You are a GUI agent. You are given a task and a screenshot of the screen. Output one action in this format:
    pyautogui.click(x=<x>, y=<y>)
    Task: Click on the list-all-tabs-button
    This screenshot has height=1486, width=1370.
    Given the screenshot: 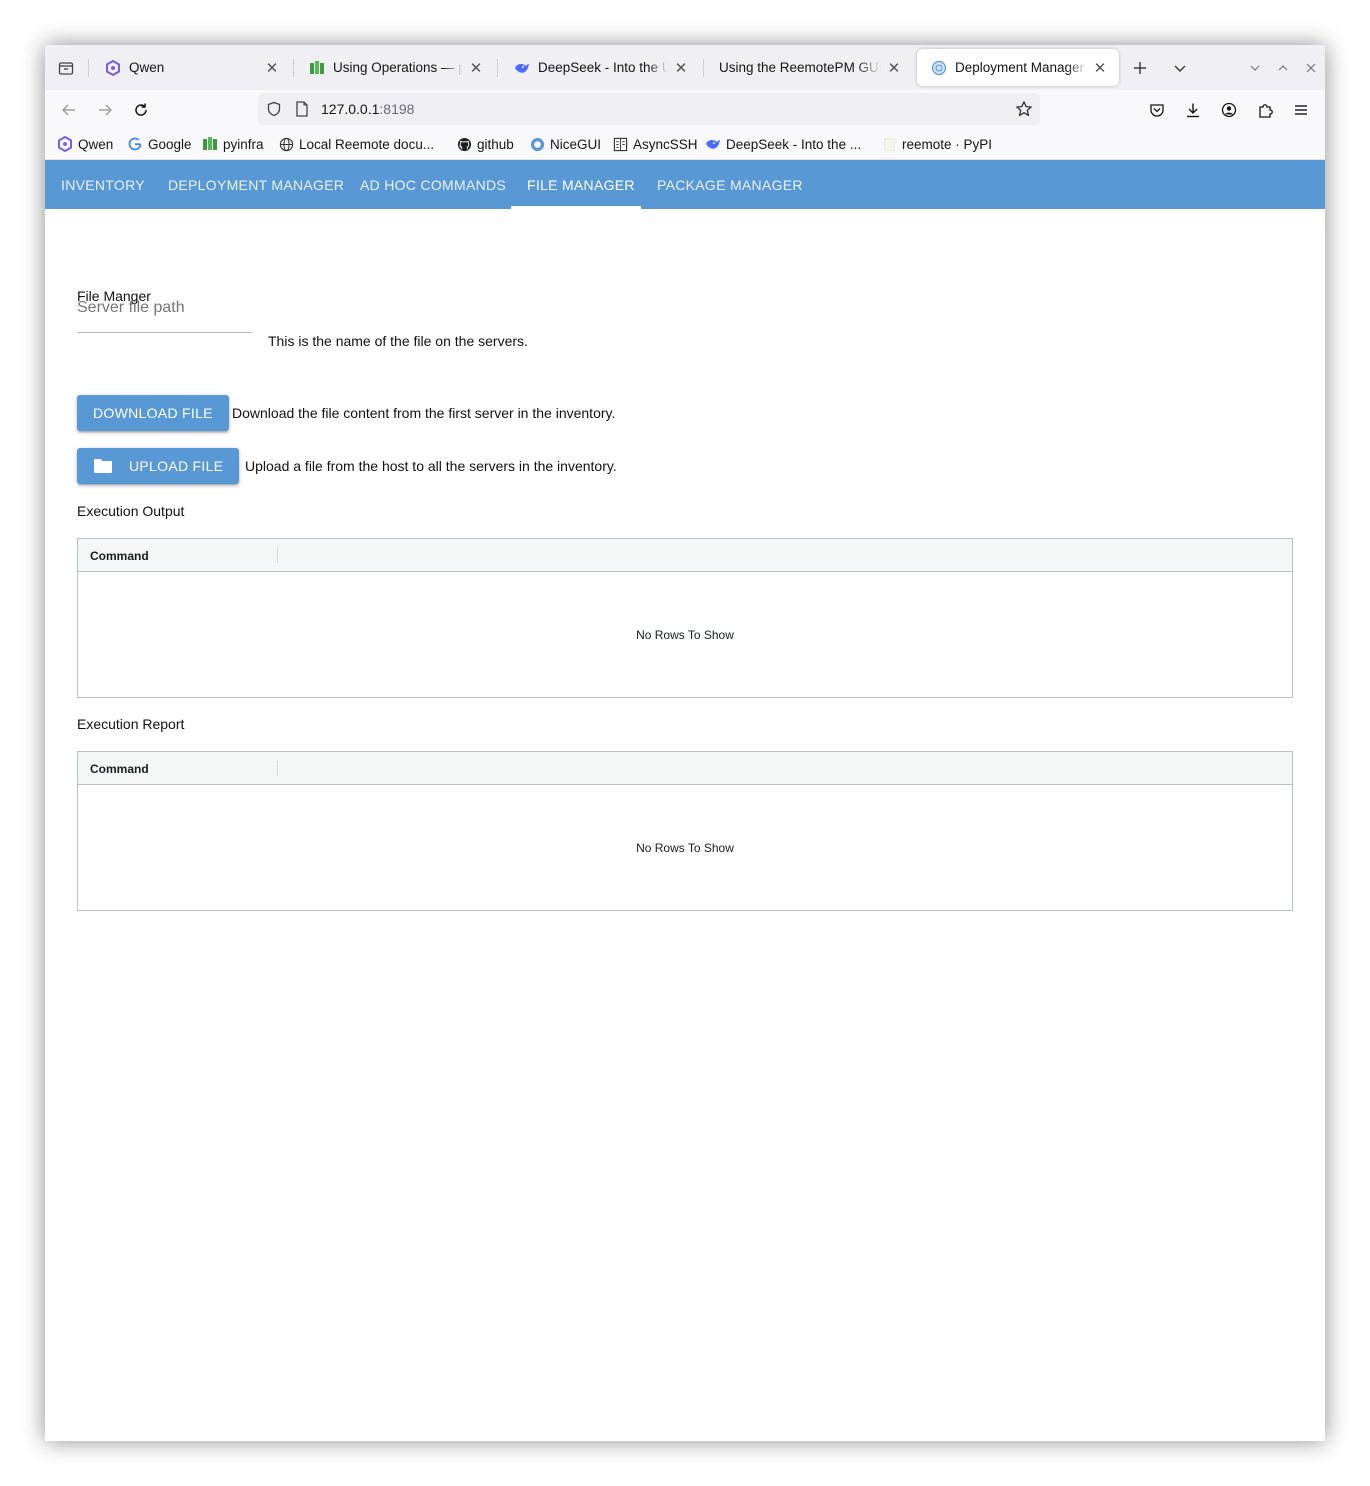 What is the action you would take?
    pyautogui.click(x=1180, y=68)
    